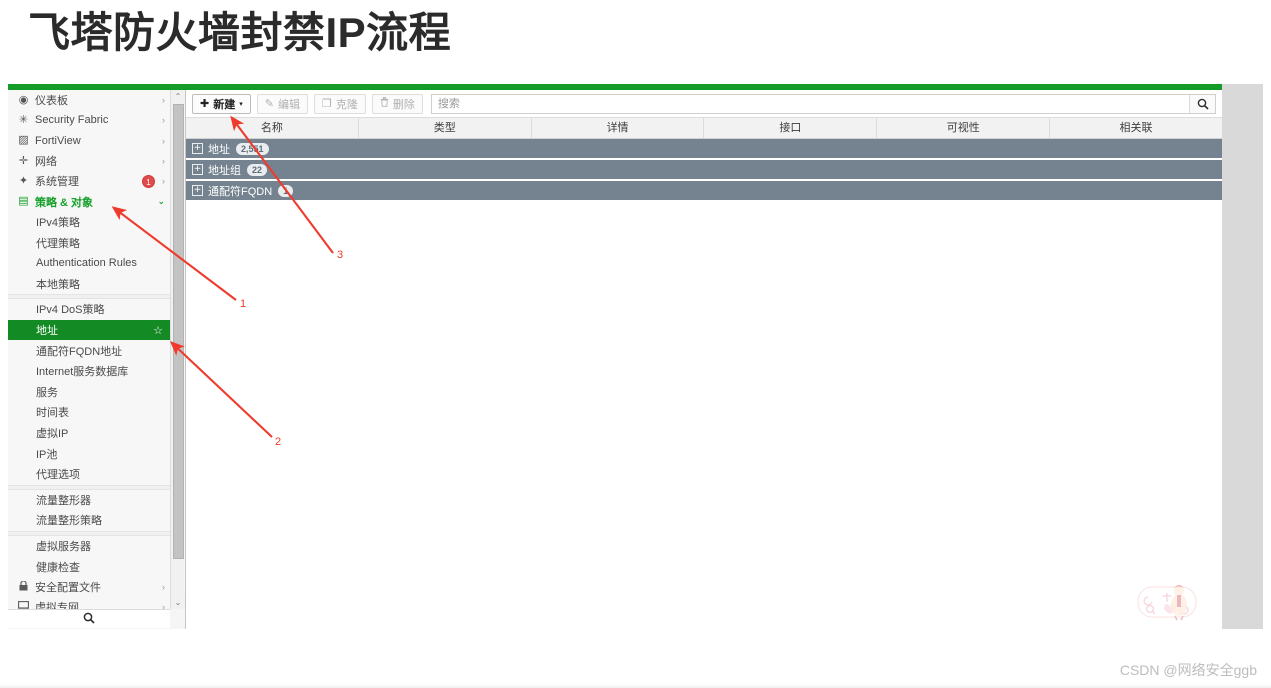 The width and height of the screenshot is (1271, 688). What do you see at coordinates (704, 149) in the screenshot?
I see `table-row: + 地址 2,551` at bounding box center [704, 149].